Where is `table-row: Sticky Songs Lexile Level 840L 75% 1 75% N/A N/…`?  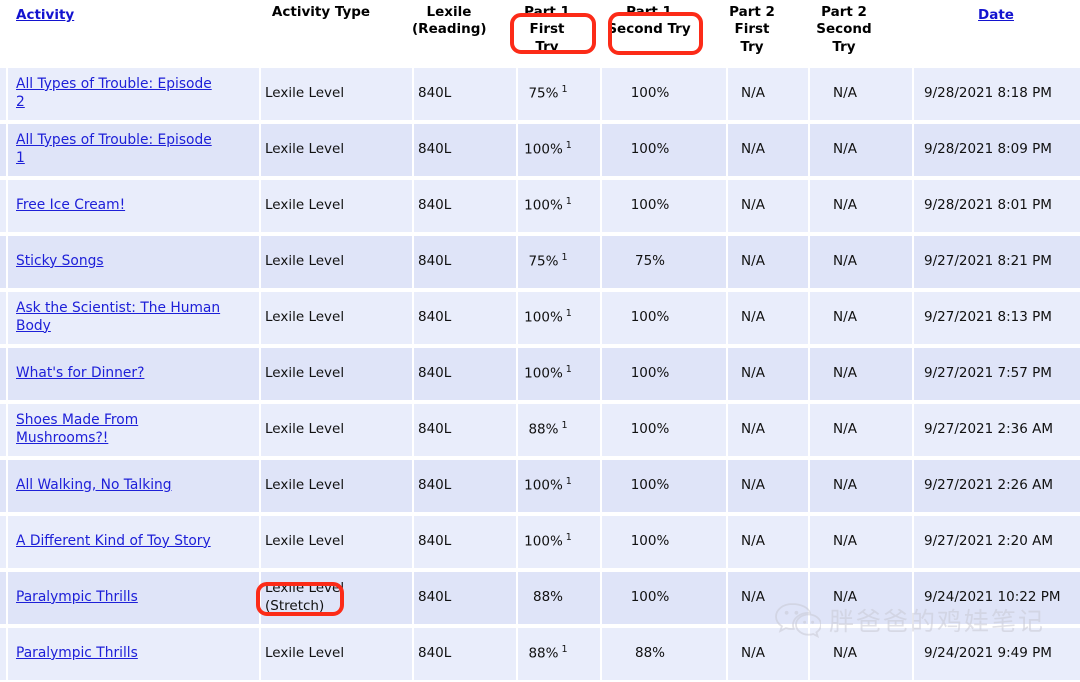 table-row: Sticky Songs Lexile Level 840L 75% 1 75% N/A N/… is located at coordinates (540, 261).